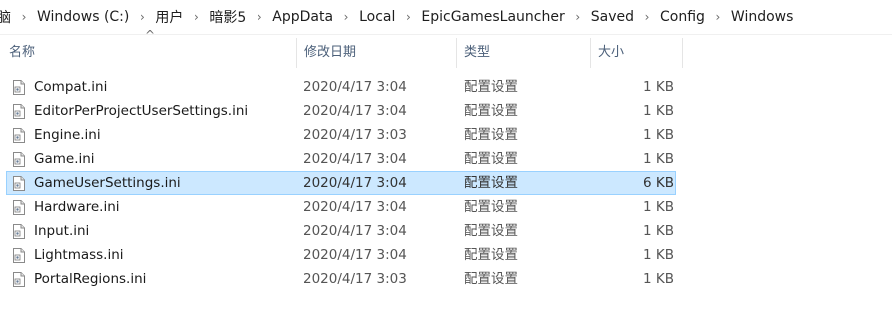  Describe the element at coordinates (682, 17) in the screenshot. I see `breadcrumb-item-config: Config` at that location.